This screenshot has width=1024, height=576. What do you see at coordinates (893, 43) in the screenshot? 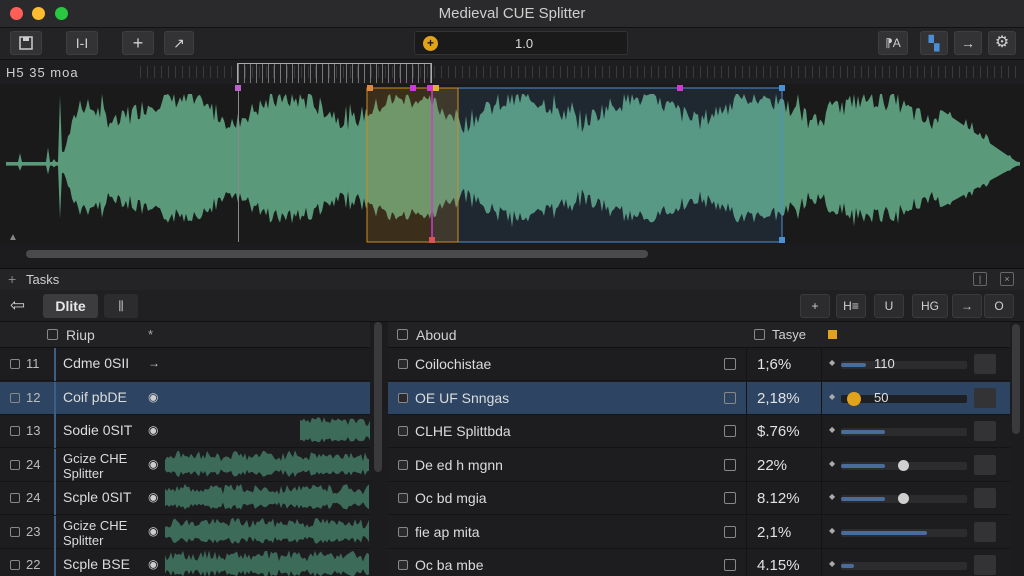
I see `text-tool-button: ⁋A` at bounding box center [893, 43].